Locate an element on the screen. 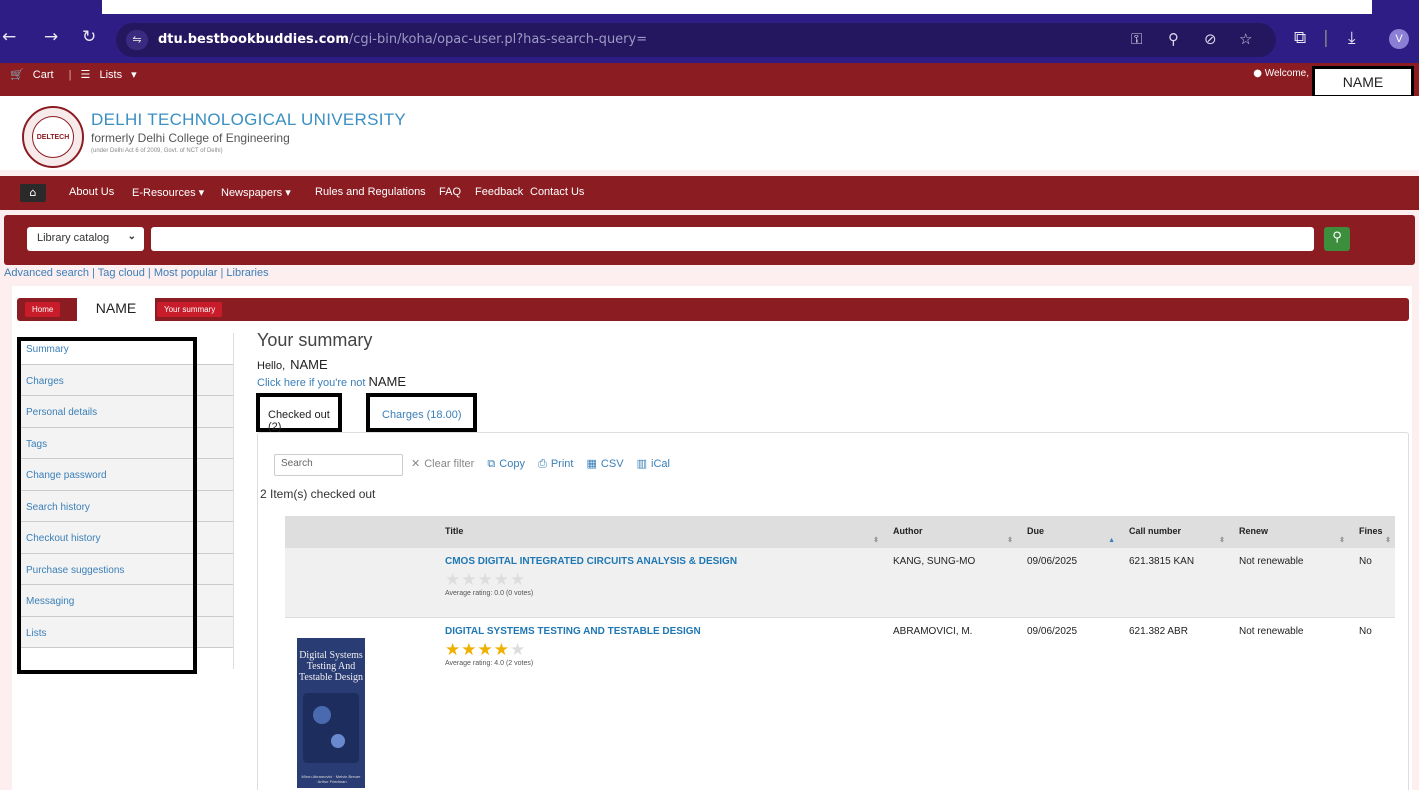 The height and width of the screenshot is (790, 1419). zoom-icon: ⚲ is located at coordinates (1173, 39).